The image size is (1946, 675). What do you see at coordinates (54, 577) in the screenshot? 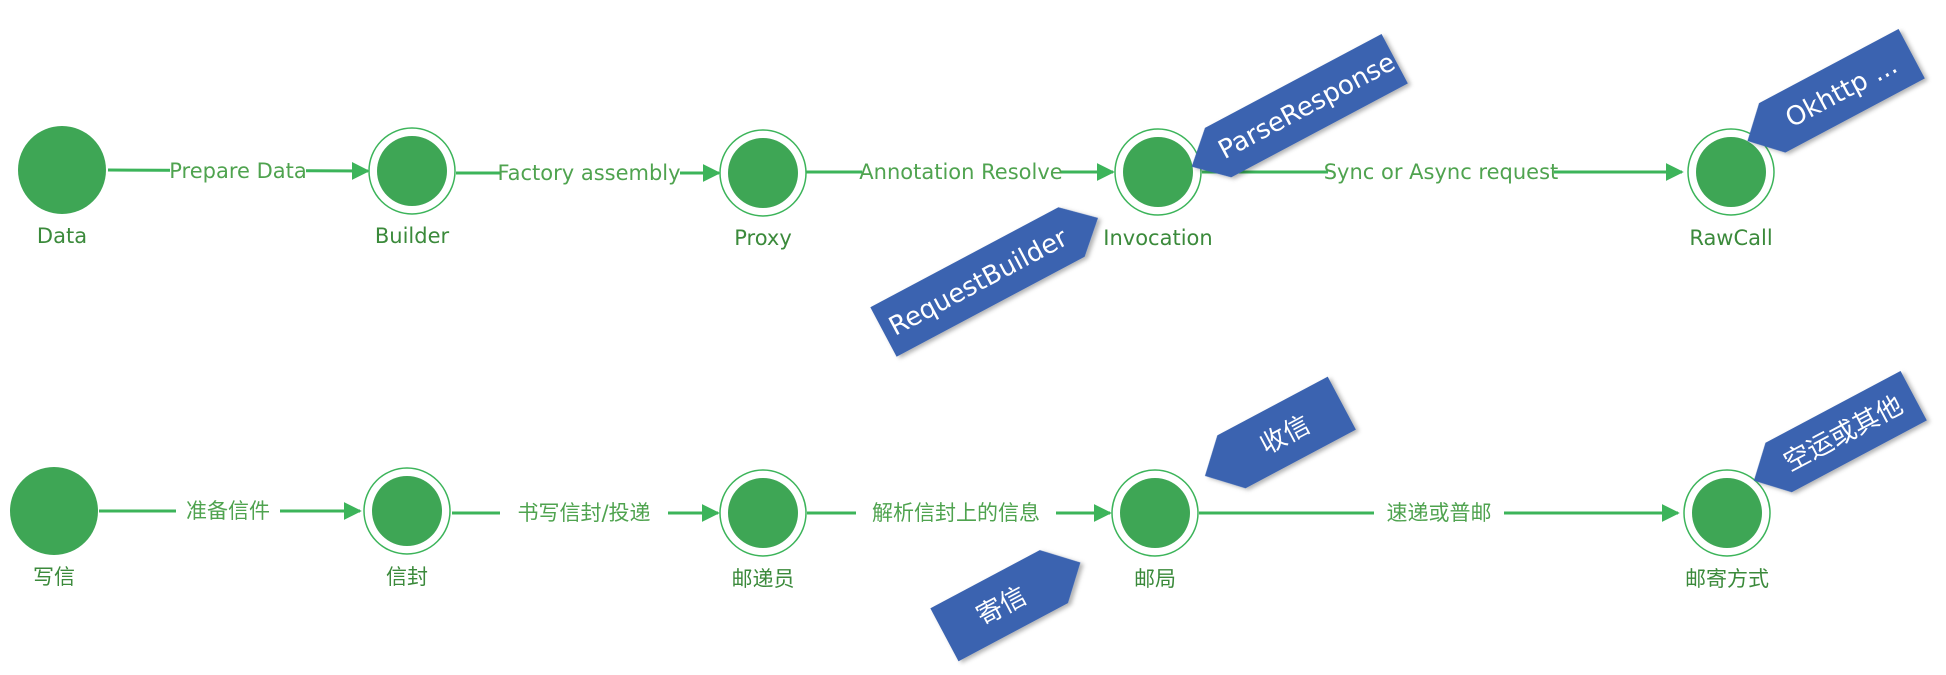
I see `node-label: 写信` at bounding box center [54, 577].